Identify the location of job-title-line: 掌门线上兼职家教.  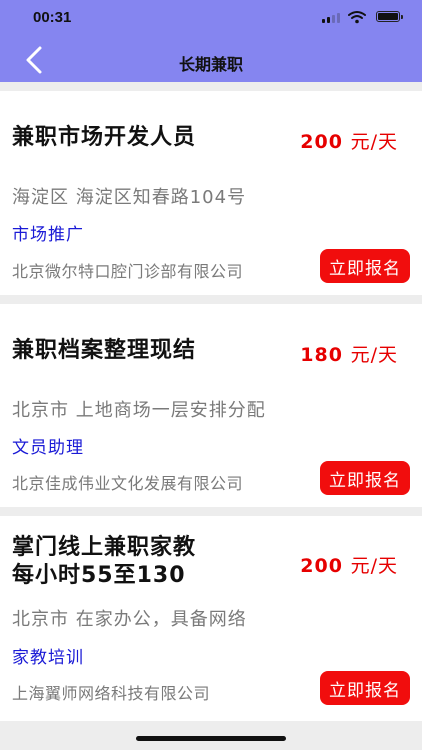
(104, 547).